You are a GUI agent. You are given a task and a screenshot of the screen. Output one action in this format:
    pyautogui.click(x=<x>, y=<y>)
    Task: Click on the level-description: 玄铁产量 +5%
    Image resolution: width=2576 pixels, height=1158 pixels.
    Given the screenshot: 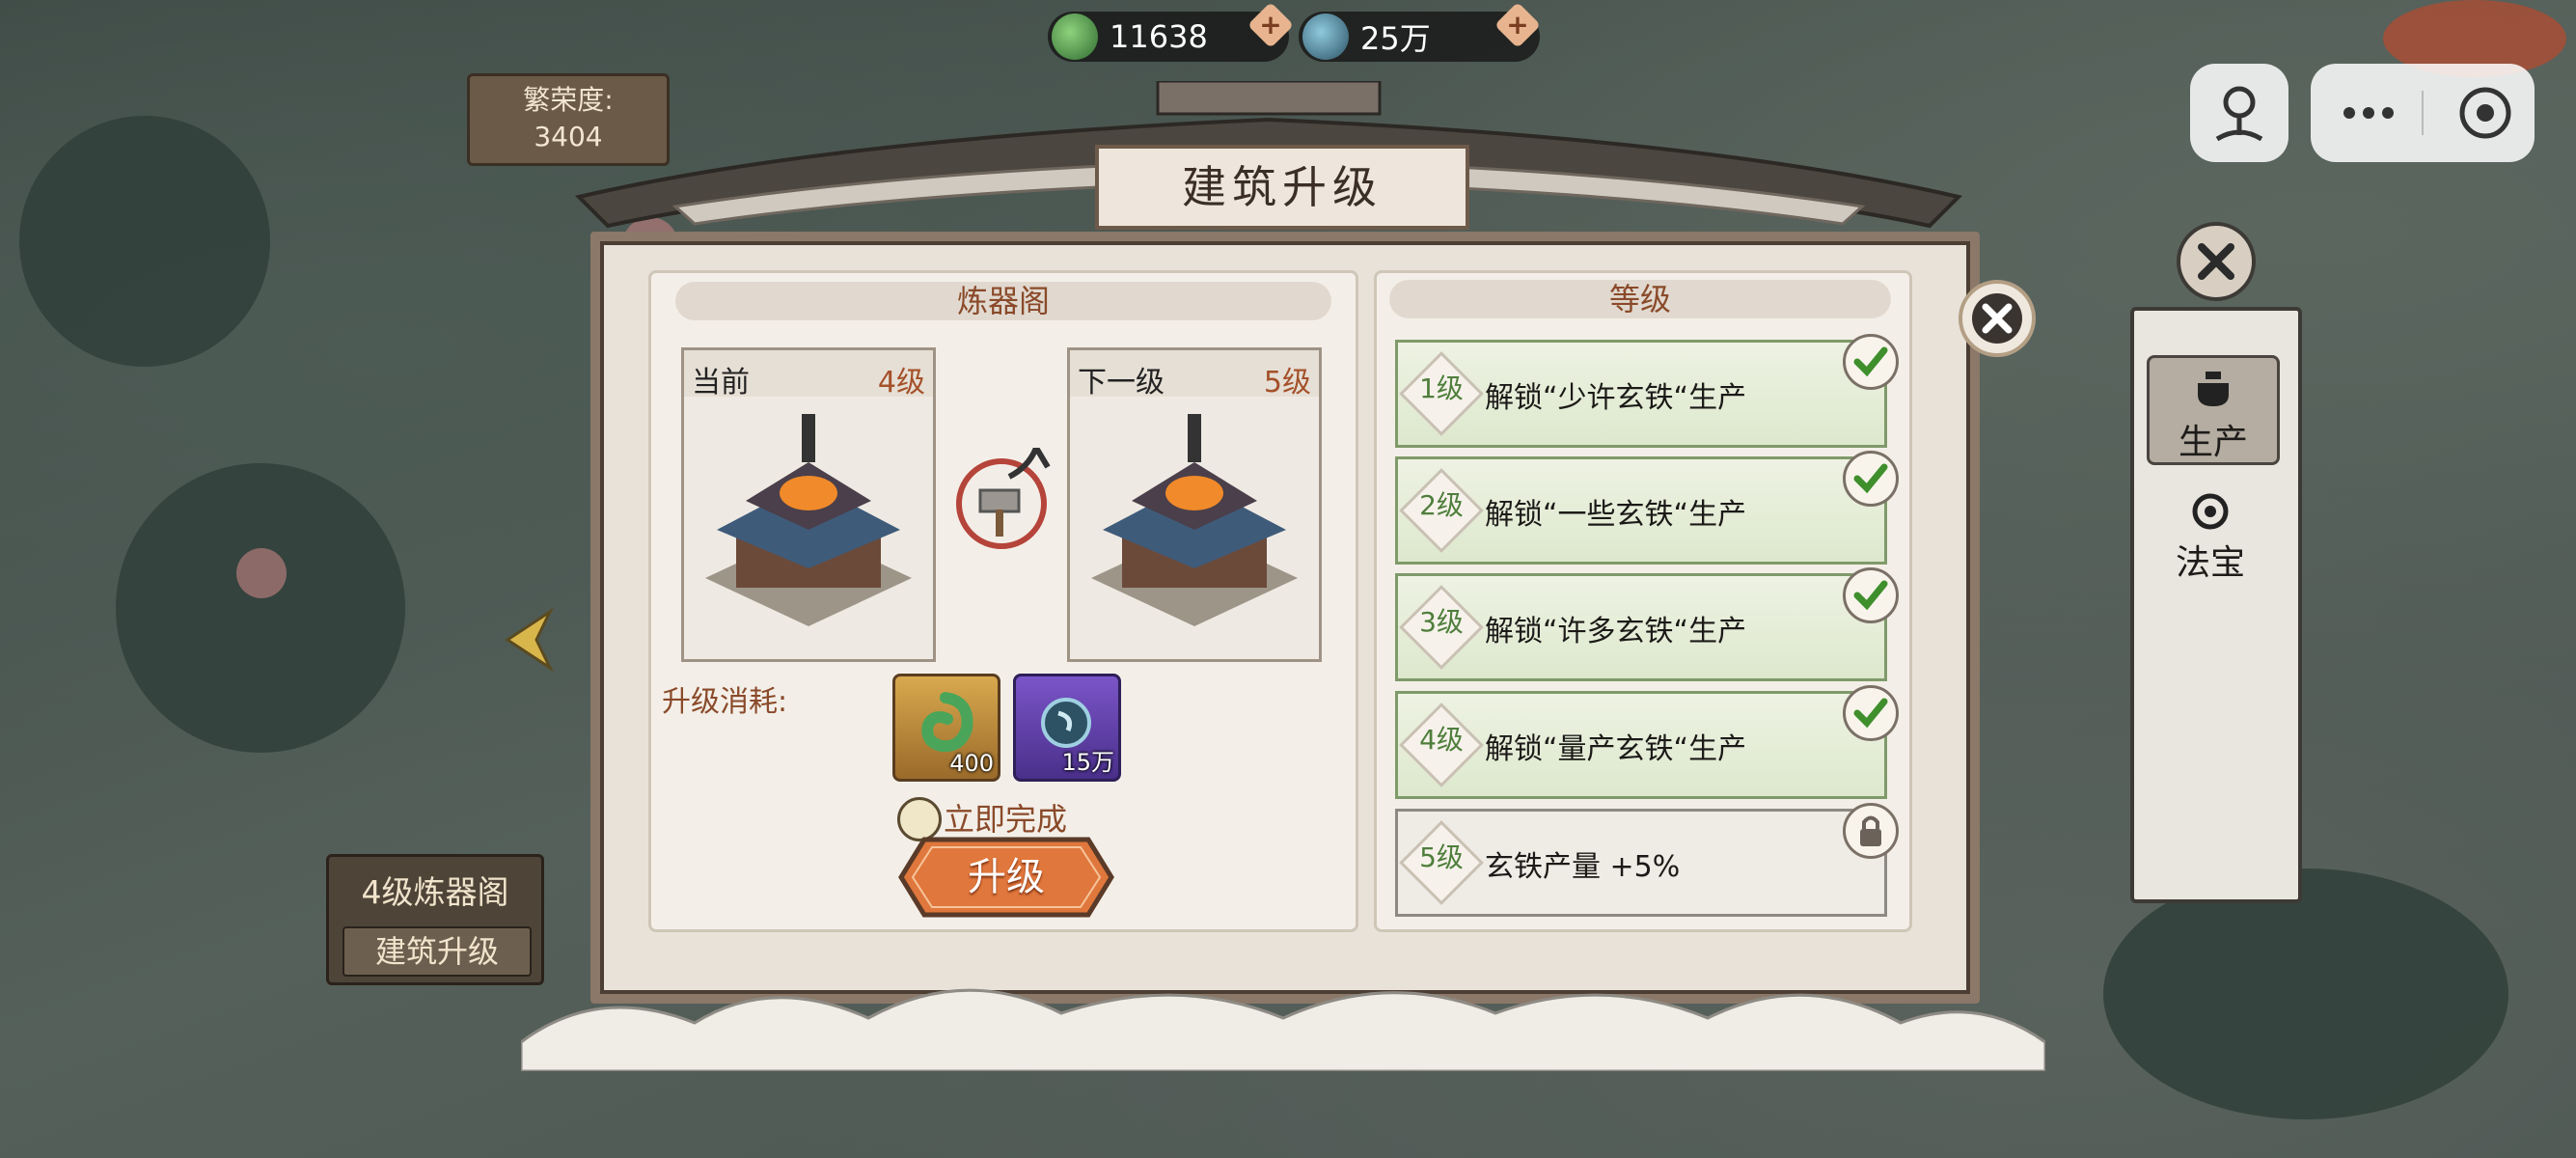 What is the action you would take?
    pyautogui.click(x=1583, y=867)
    